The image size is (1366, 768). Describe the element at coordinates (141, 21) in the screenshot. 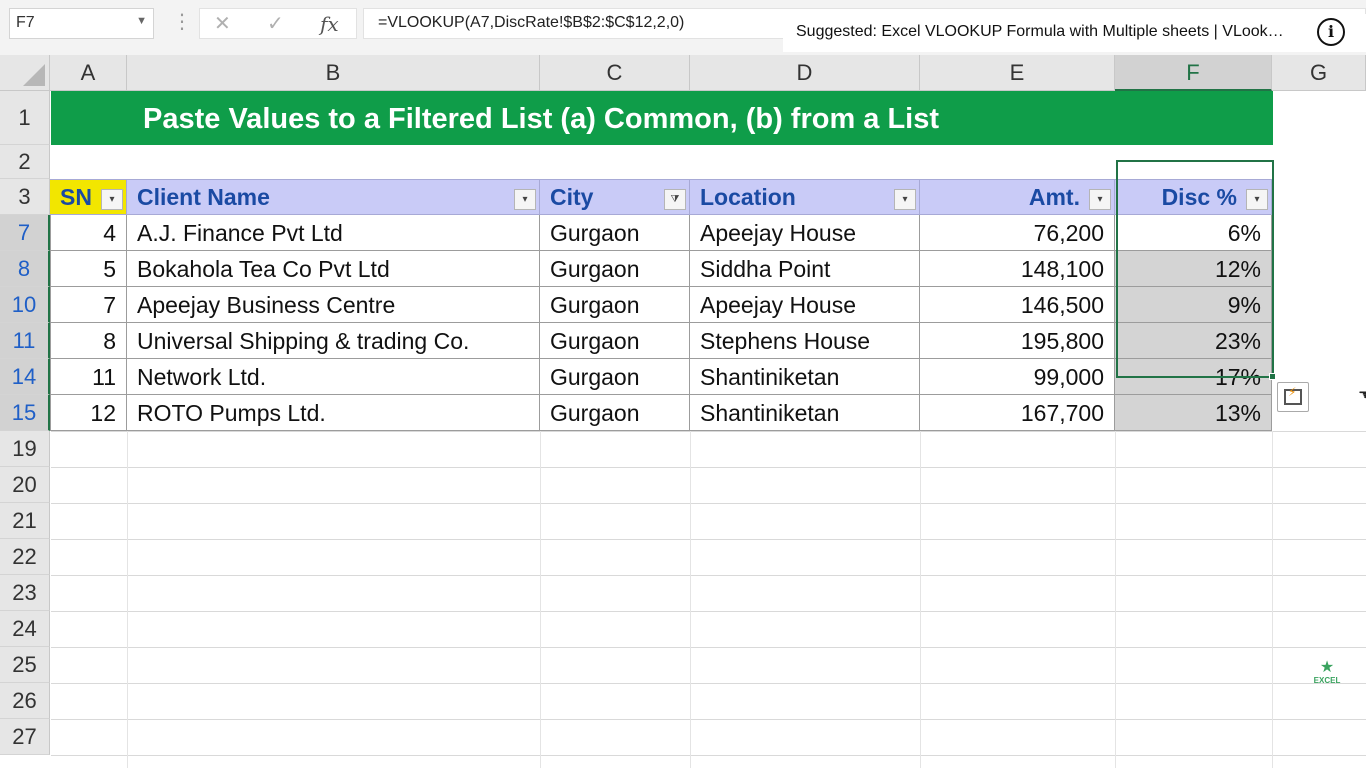

I see `chevron-down-icon: ▼` at that location.